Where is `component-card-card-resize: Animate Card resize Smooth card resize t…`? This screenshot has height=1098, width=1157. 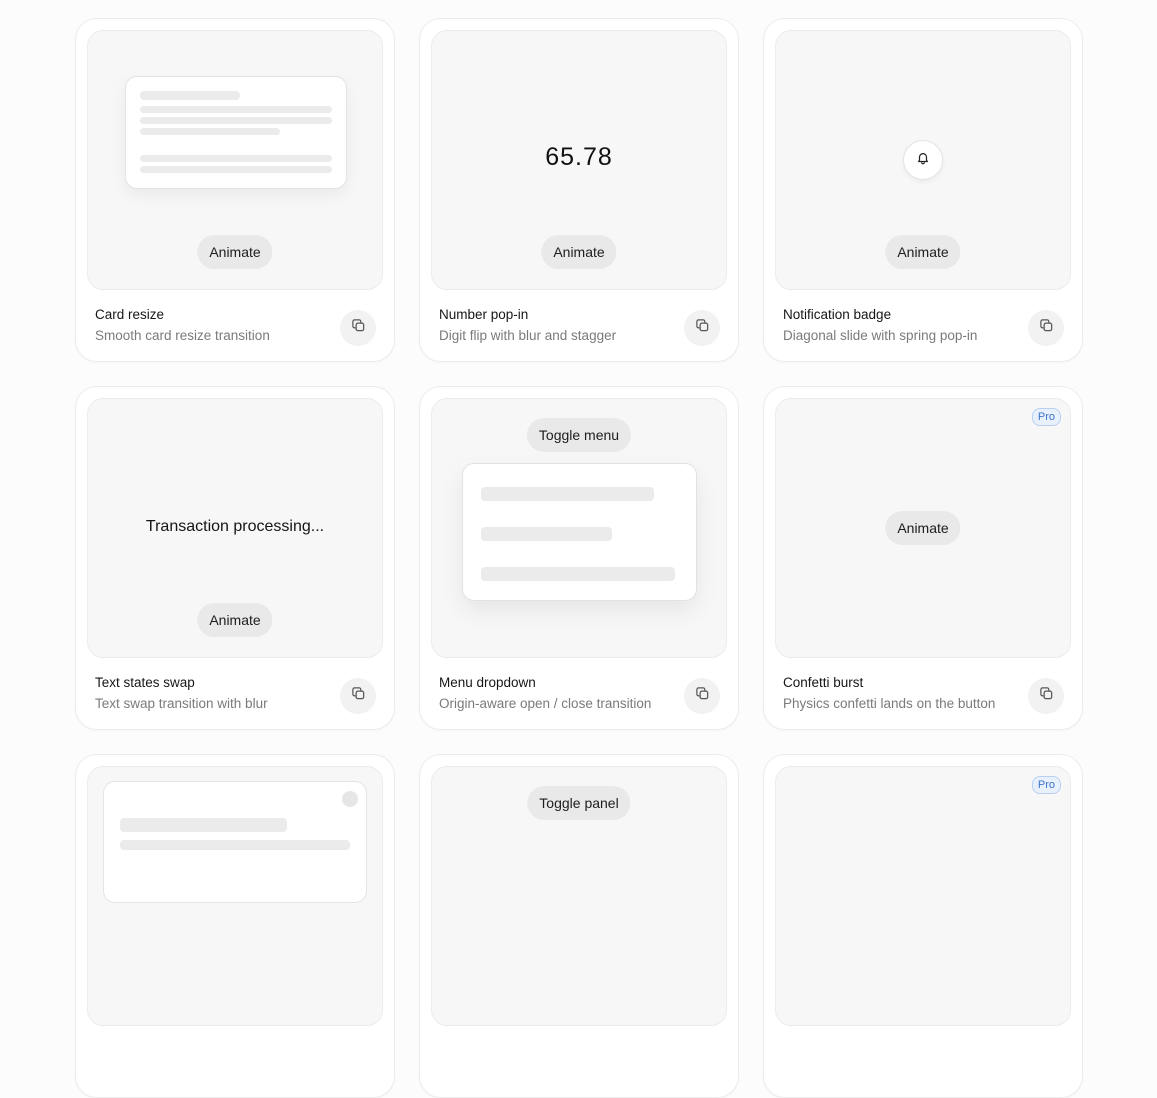
component-card-card-resize: Animate Card resize Smooth card resize t… is located at coordinates (235, 190).